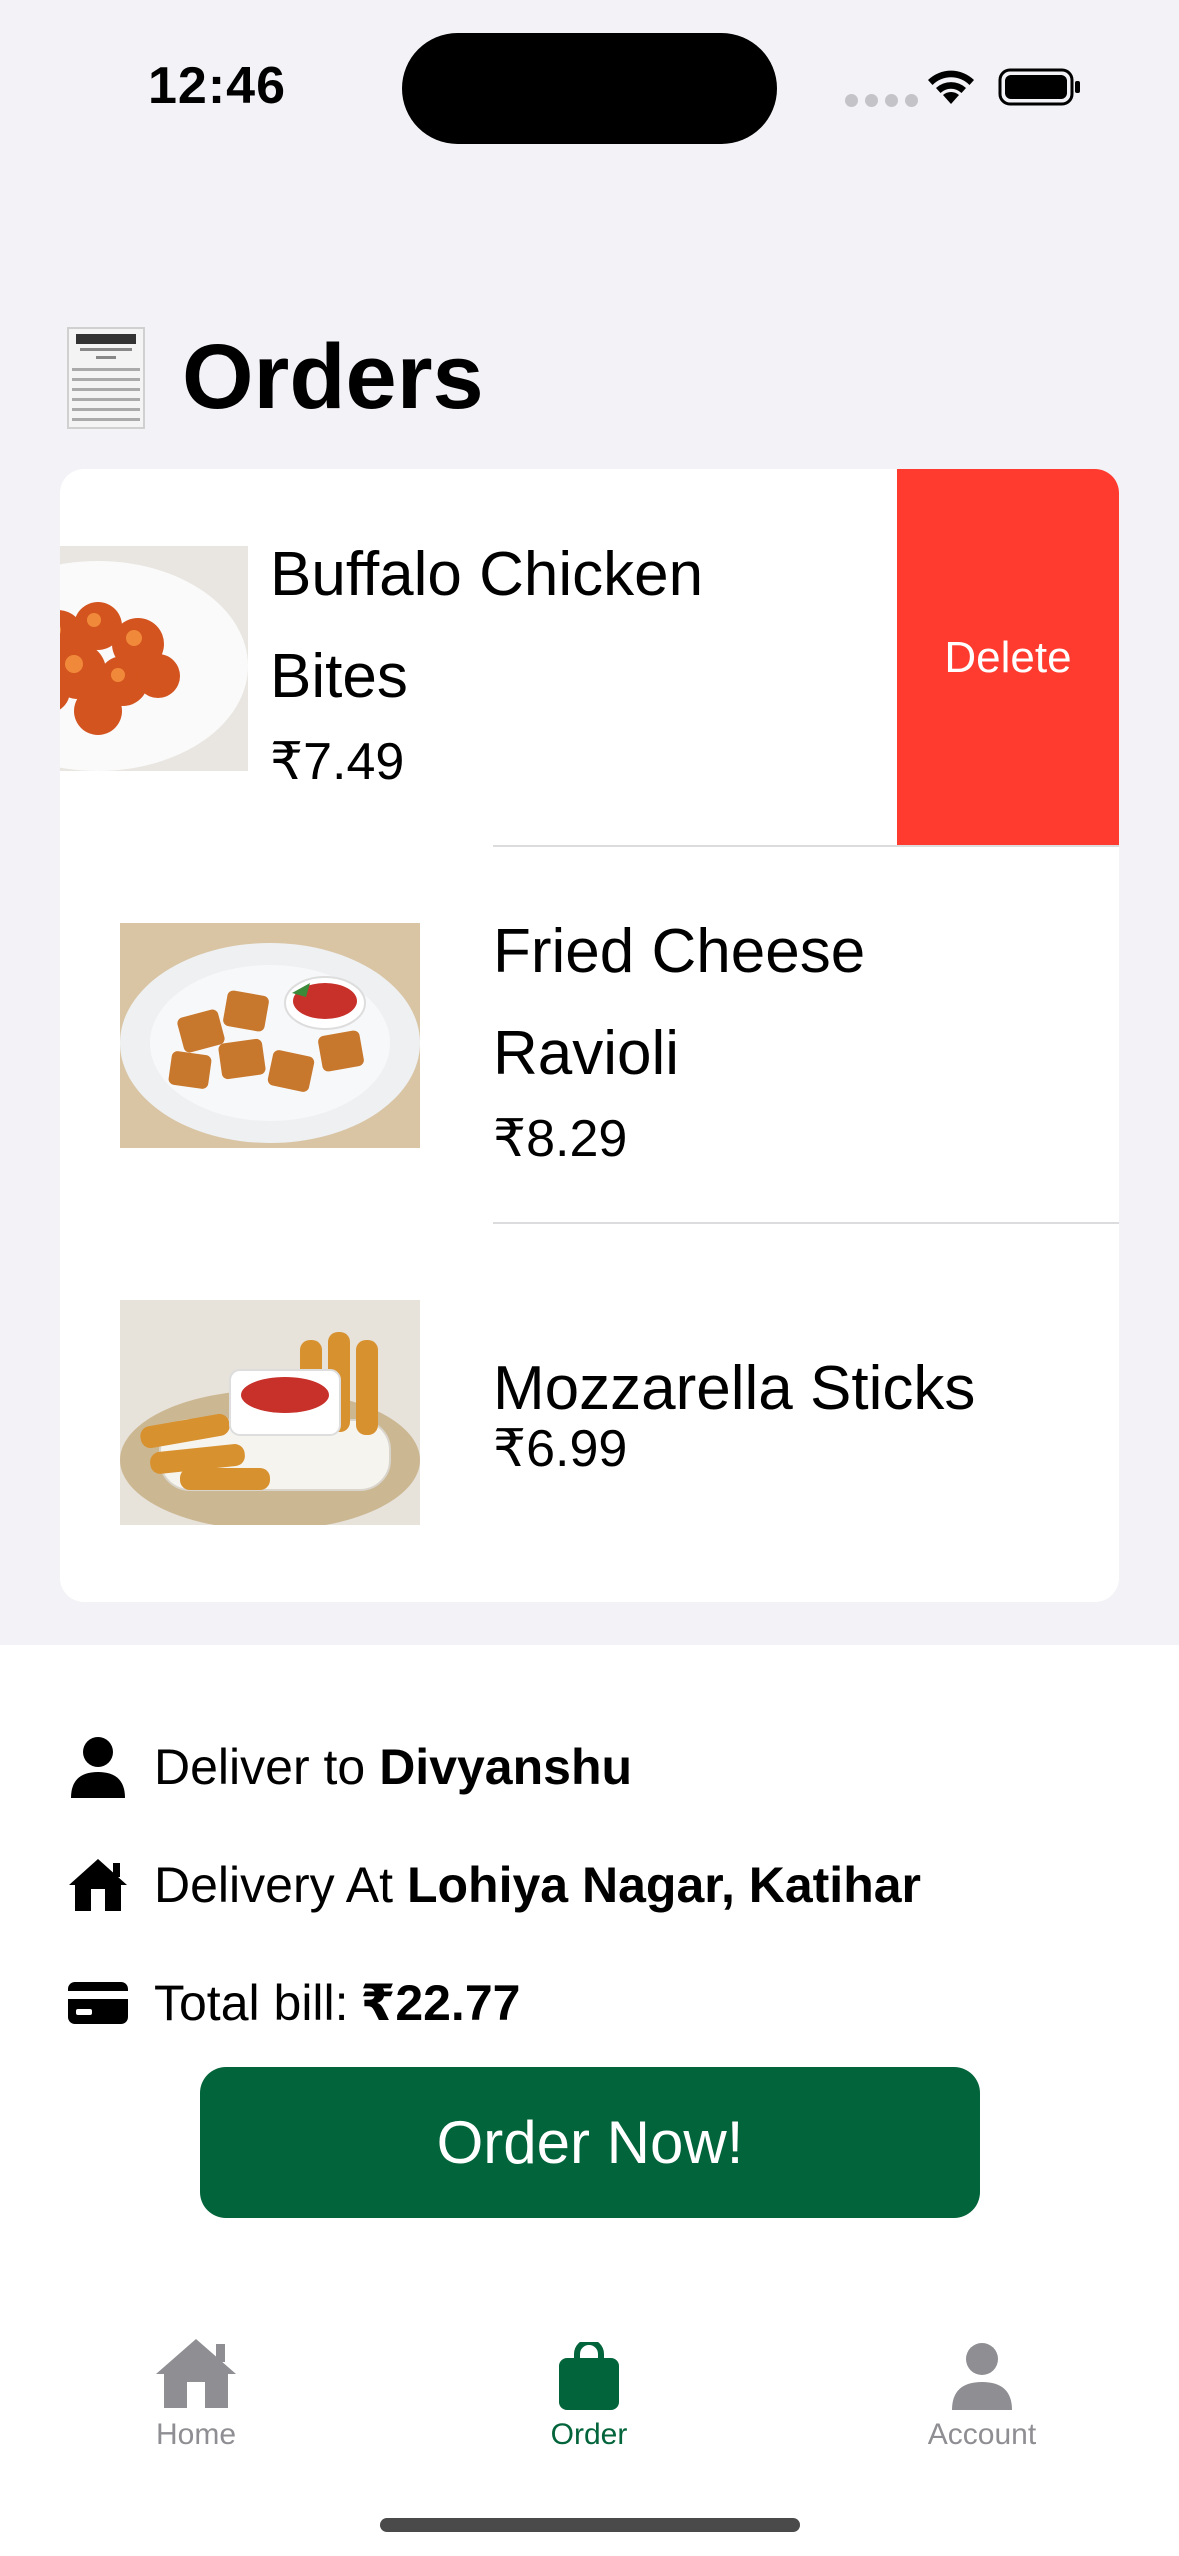 The image size is (1179, 2556). I want to click on total-bill-value: ₹22.77, so click(440, 2003).